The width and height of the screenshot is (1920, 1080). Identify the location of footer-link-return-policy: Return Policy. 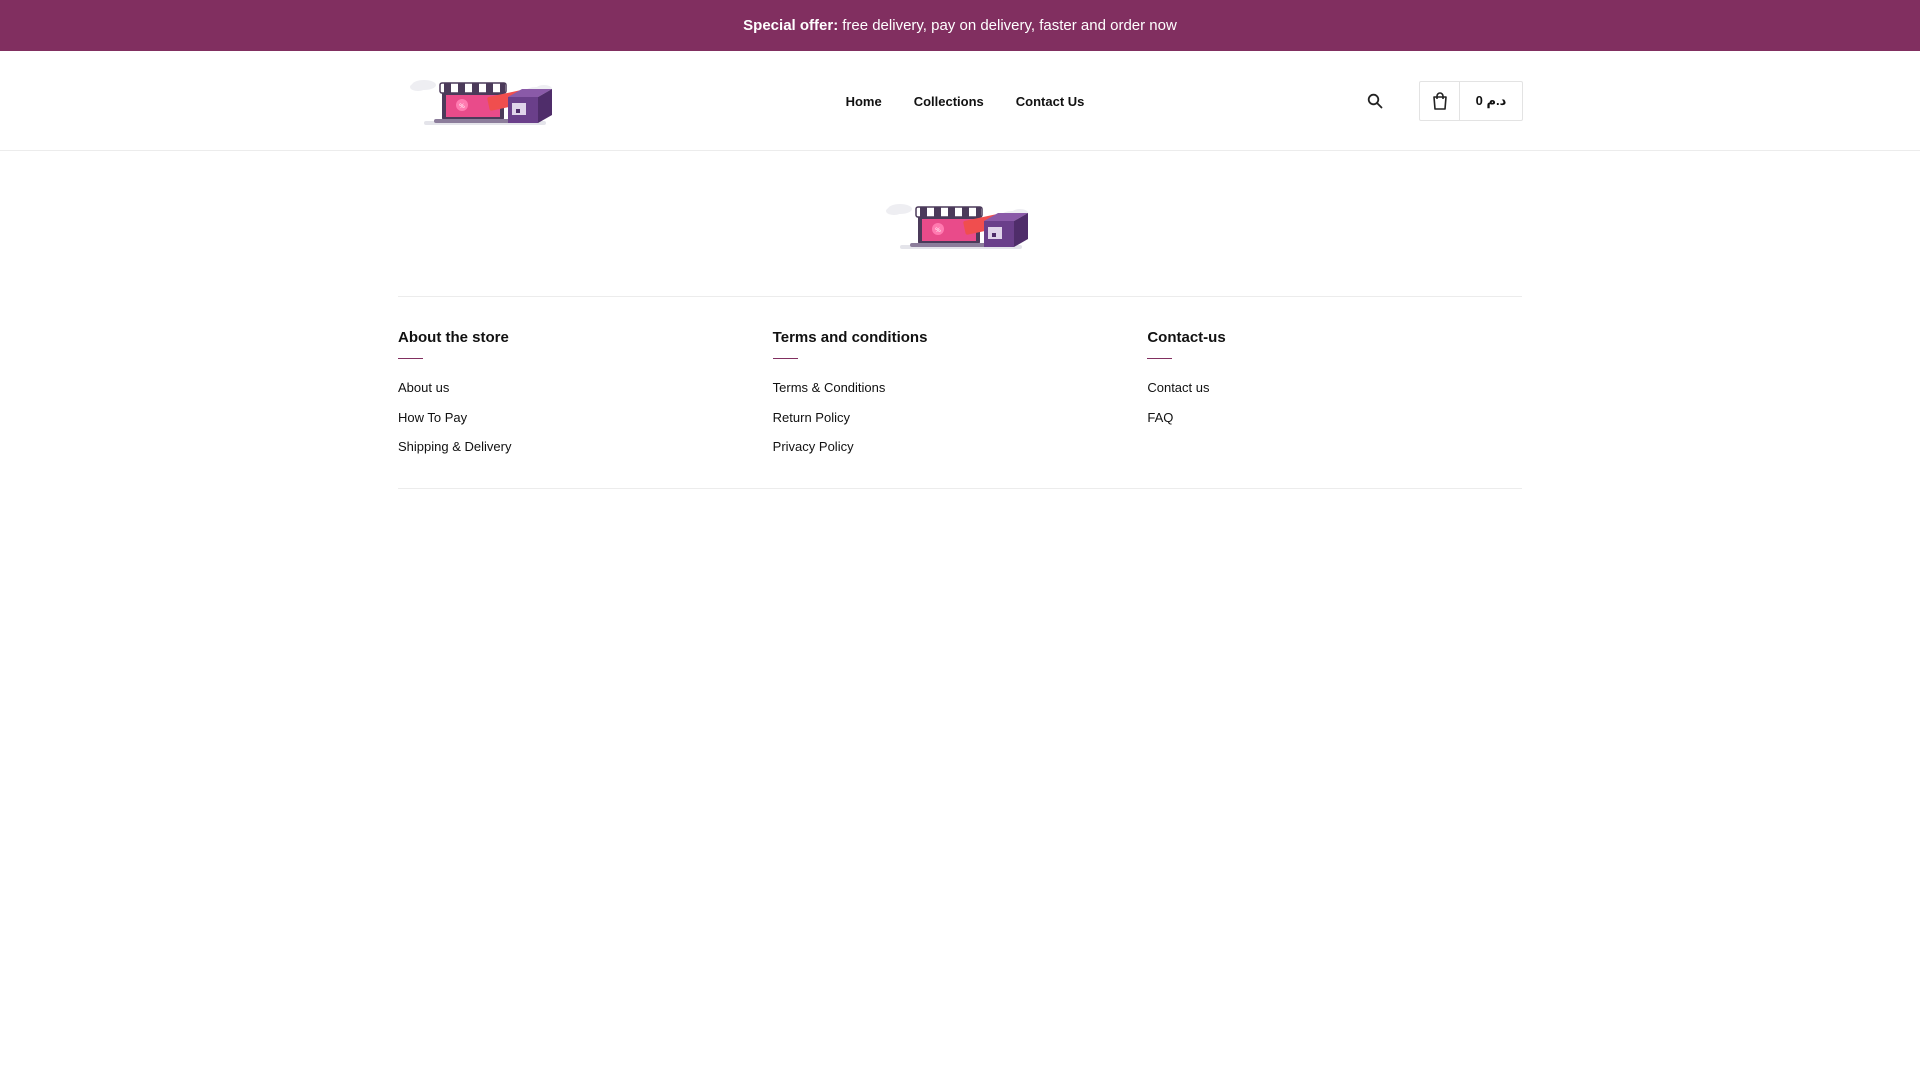
(811, 417).